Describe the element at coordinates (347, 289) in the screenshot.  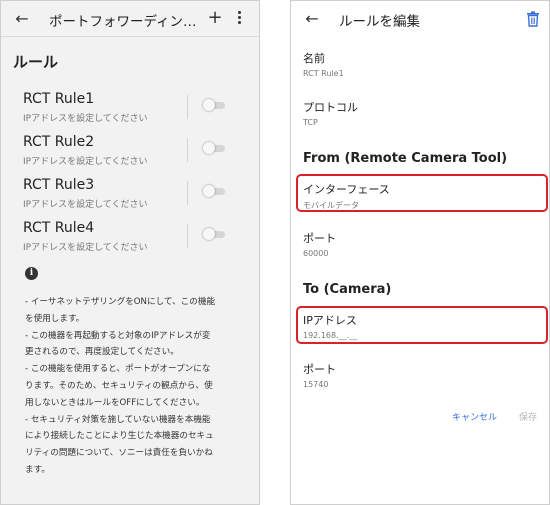
I see `to-section-heading: To (Camera)` at that location.